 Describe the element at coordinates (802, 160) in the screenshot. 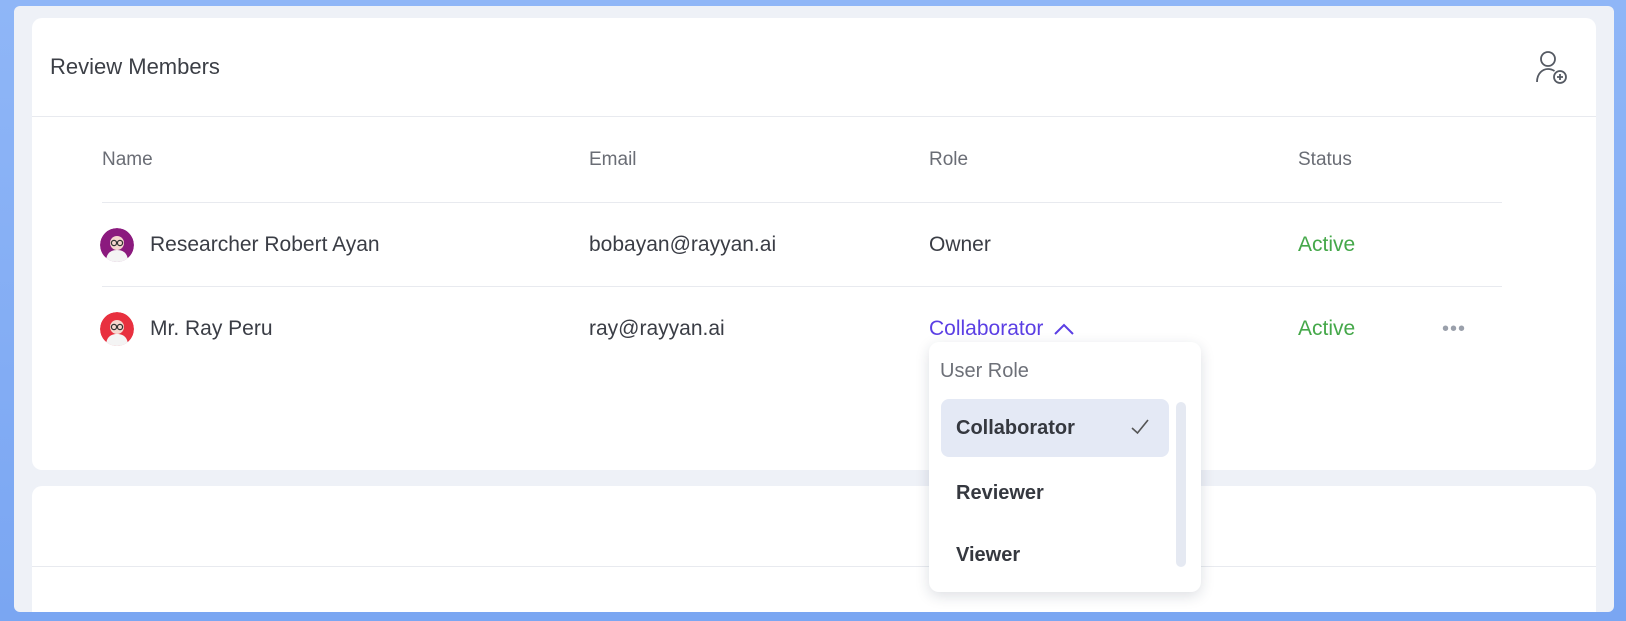

I see `table-header-row: Name Email Role Status` at that location.